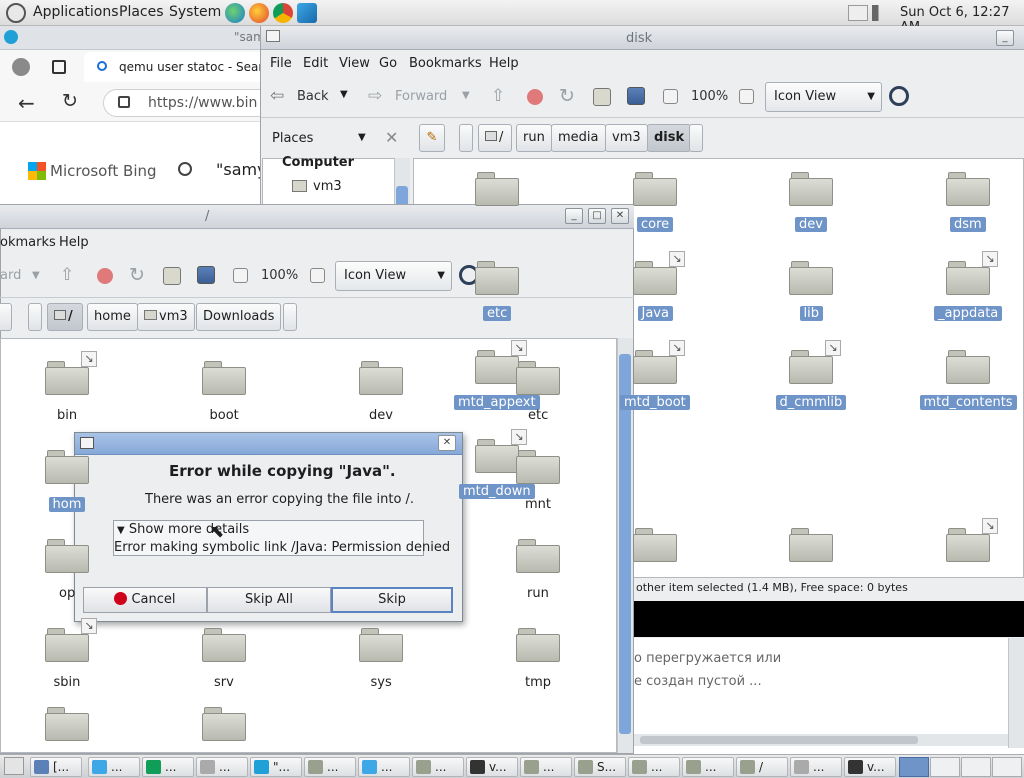  Describe the element at coordinates (914, 767) in the screenshot. I see `workspace-pager` at that location.